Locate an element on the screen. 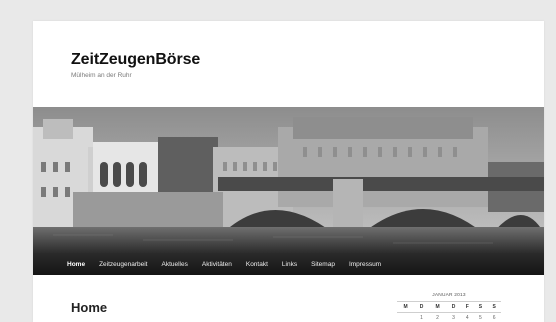  site-description: Mülheim an der Ruhr is located at coordinates (101, 75).